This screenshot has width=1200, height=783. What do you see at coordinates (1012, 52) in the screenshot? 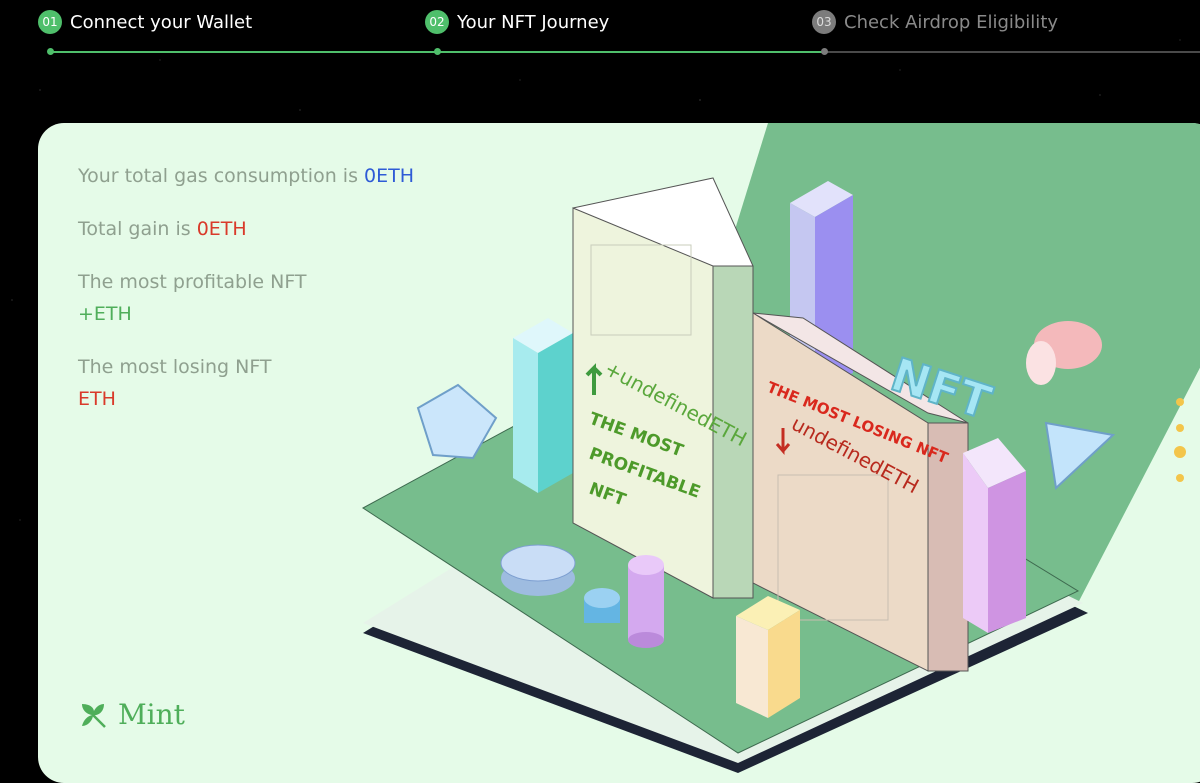
I see `progress-track-remaining` at bounding box center [1012, 52].